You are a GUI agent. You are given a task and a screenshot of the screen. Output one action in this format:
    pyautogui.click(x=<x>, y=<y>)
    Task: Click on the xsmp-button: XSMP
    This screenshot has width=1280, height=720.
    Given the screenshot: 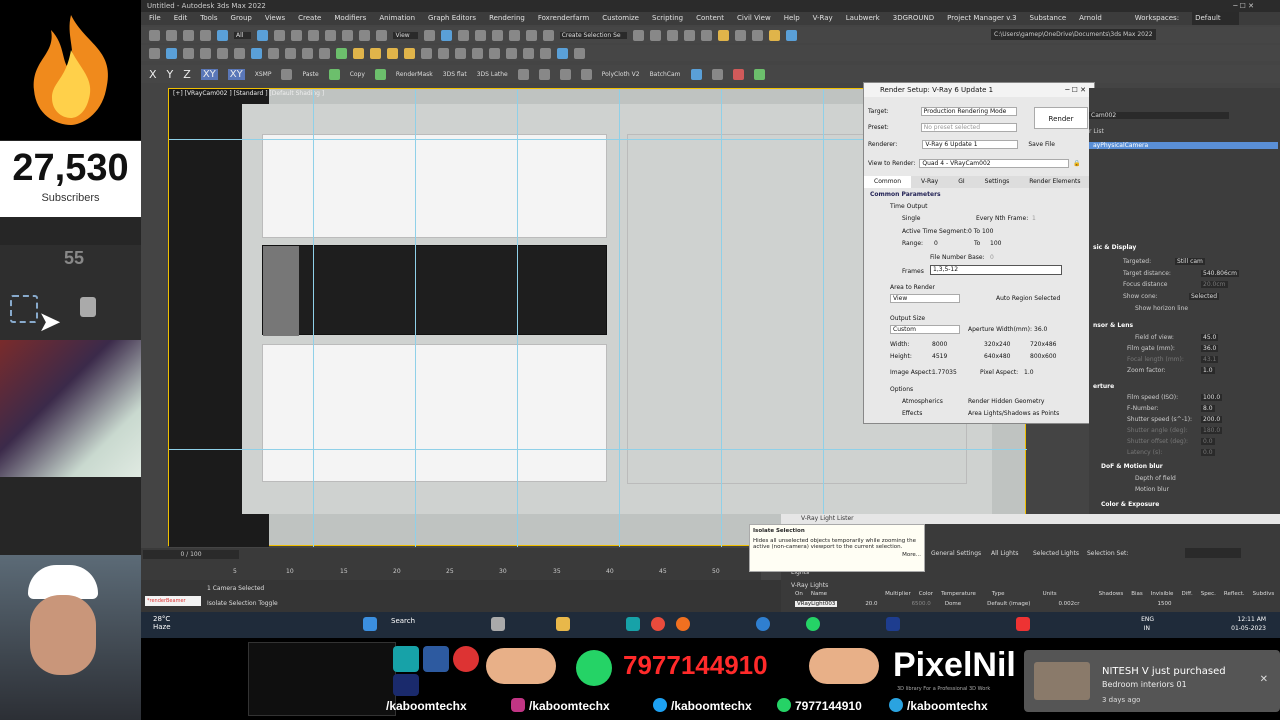 What is the action you would take?
    pyautogui.click(x=263, y=74)
    